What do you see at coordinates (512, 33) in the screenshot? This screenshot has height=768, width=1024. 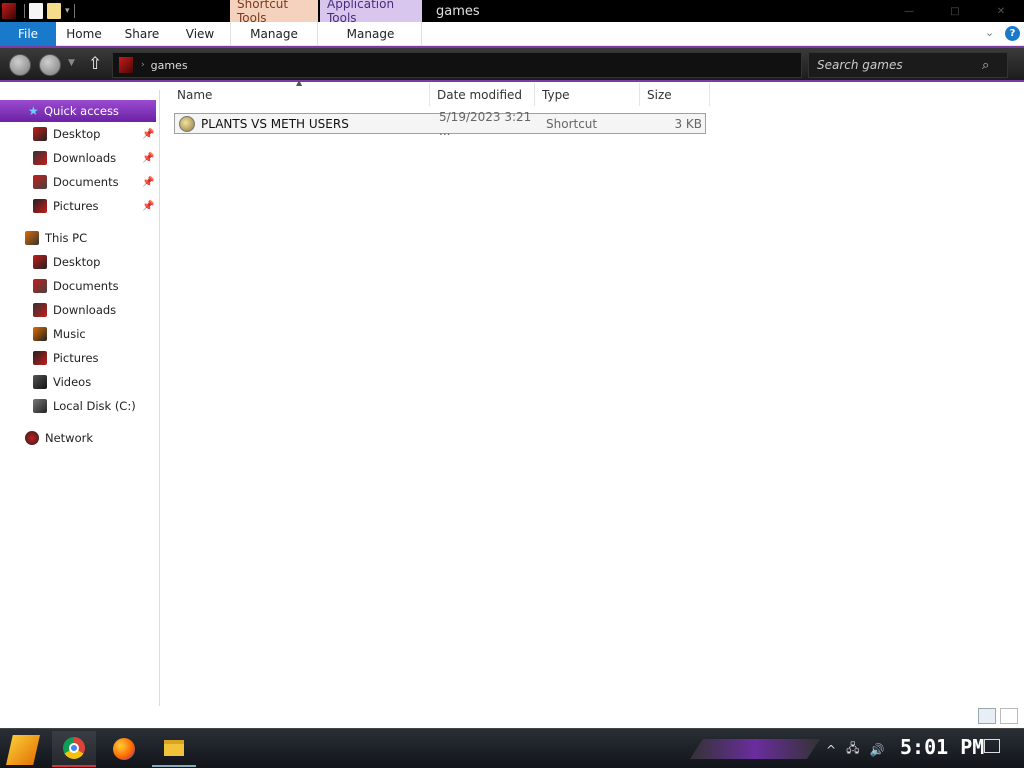 I see `ribbon-tabs: File Home Share View Manage Manage ⌄ ?` at bounding box center [512, 33].